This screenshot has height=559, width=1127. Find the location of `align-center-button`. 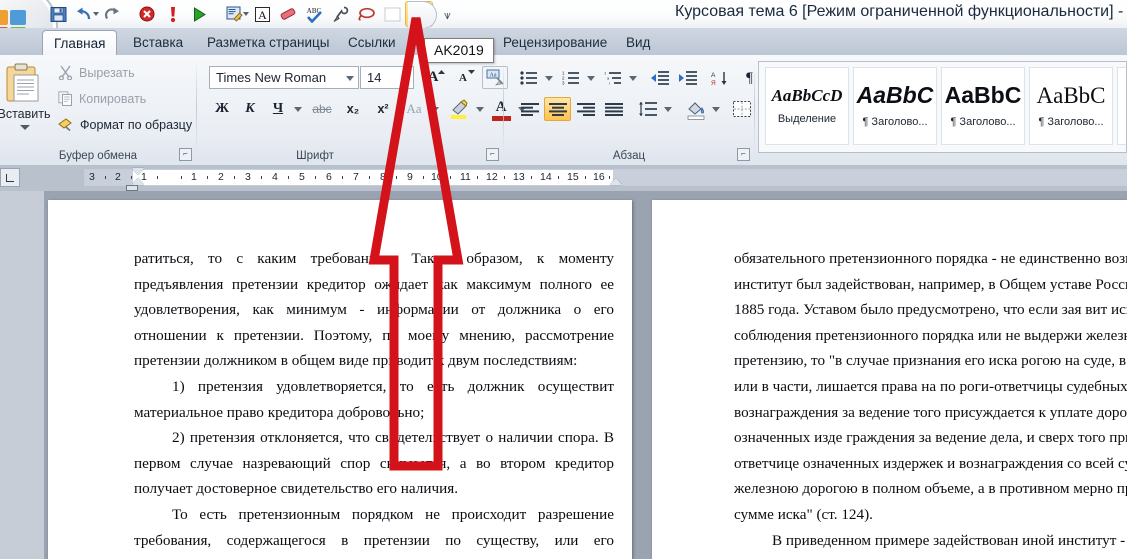

align-center-button is located at coordinates (557, 109).